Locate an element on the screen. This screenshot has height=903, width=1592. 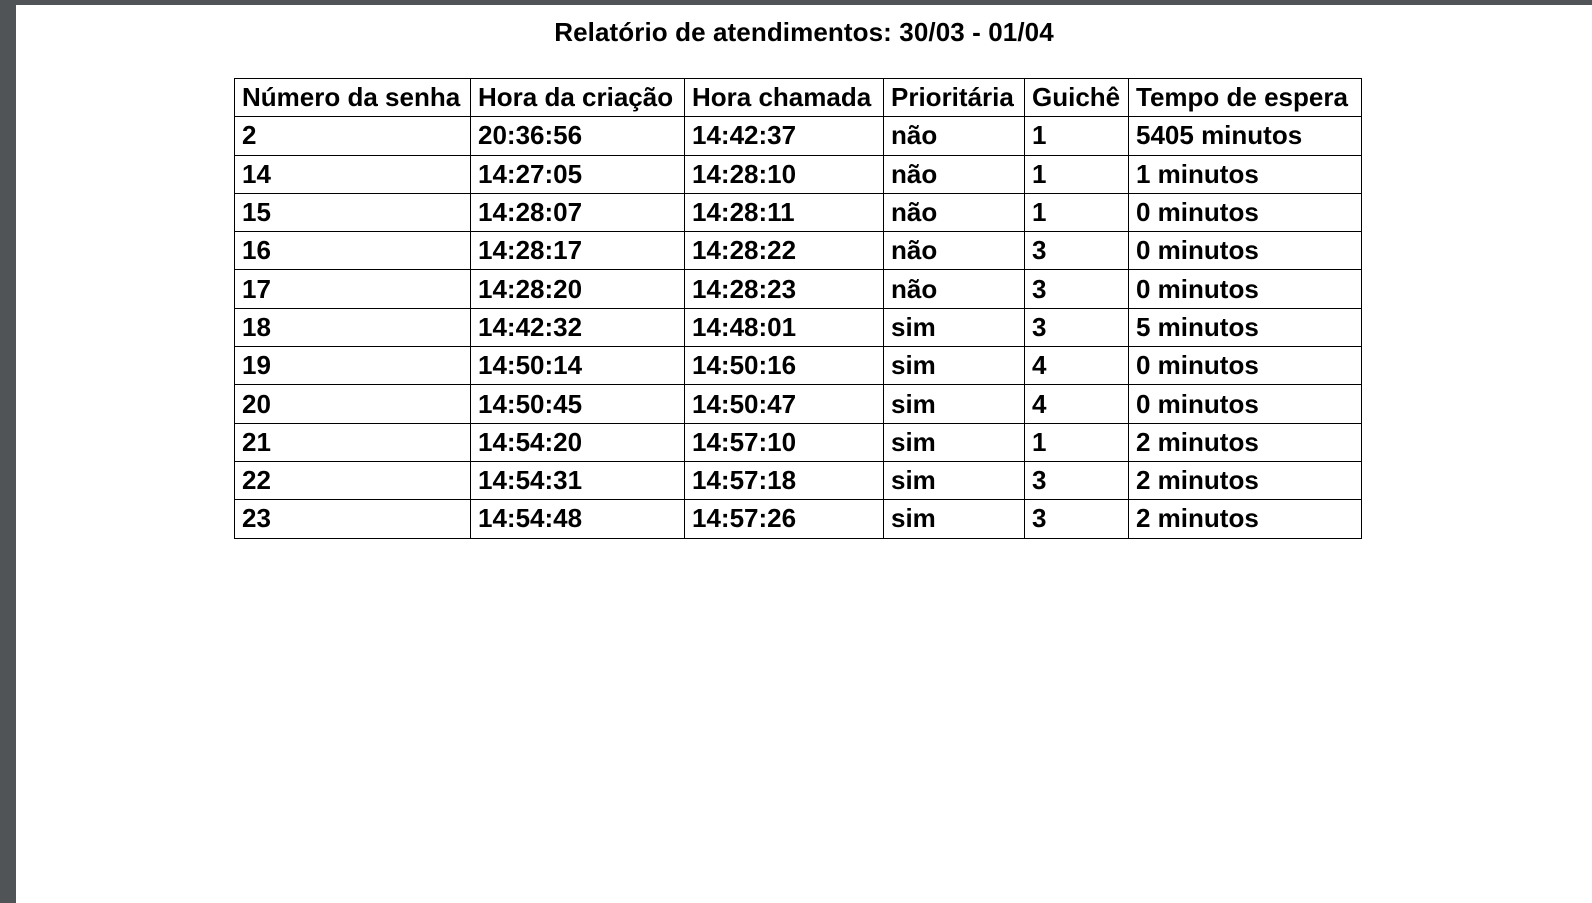
table-row: 22 14:54:31 14:57:18 sim 3 2 minutos is located at coordinates (798, 480).